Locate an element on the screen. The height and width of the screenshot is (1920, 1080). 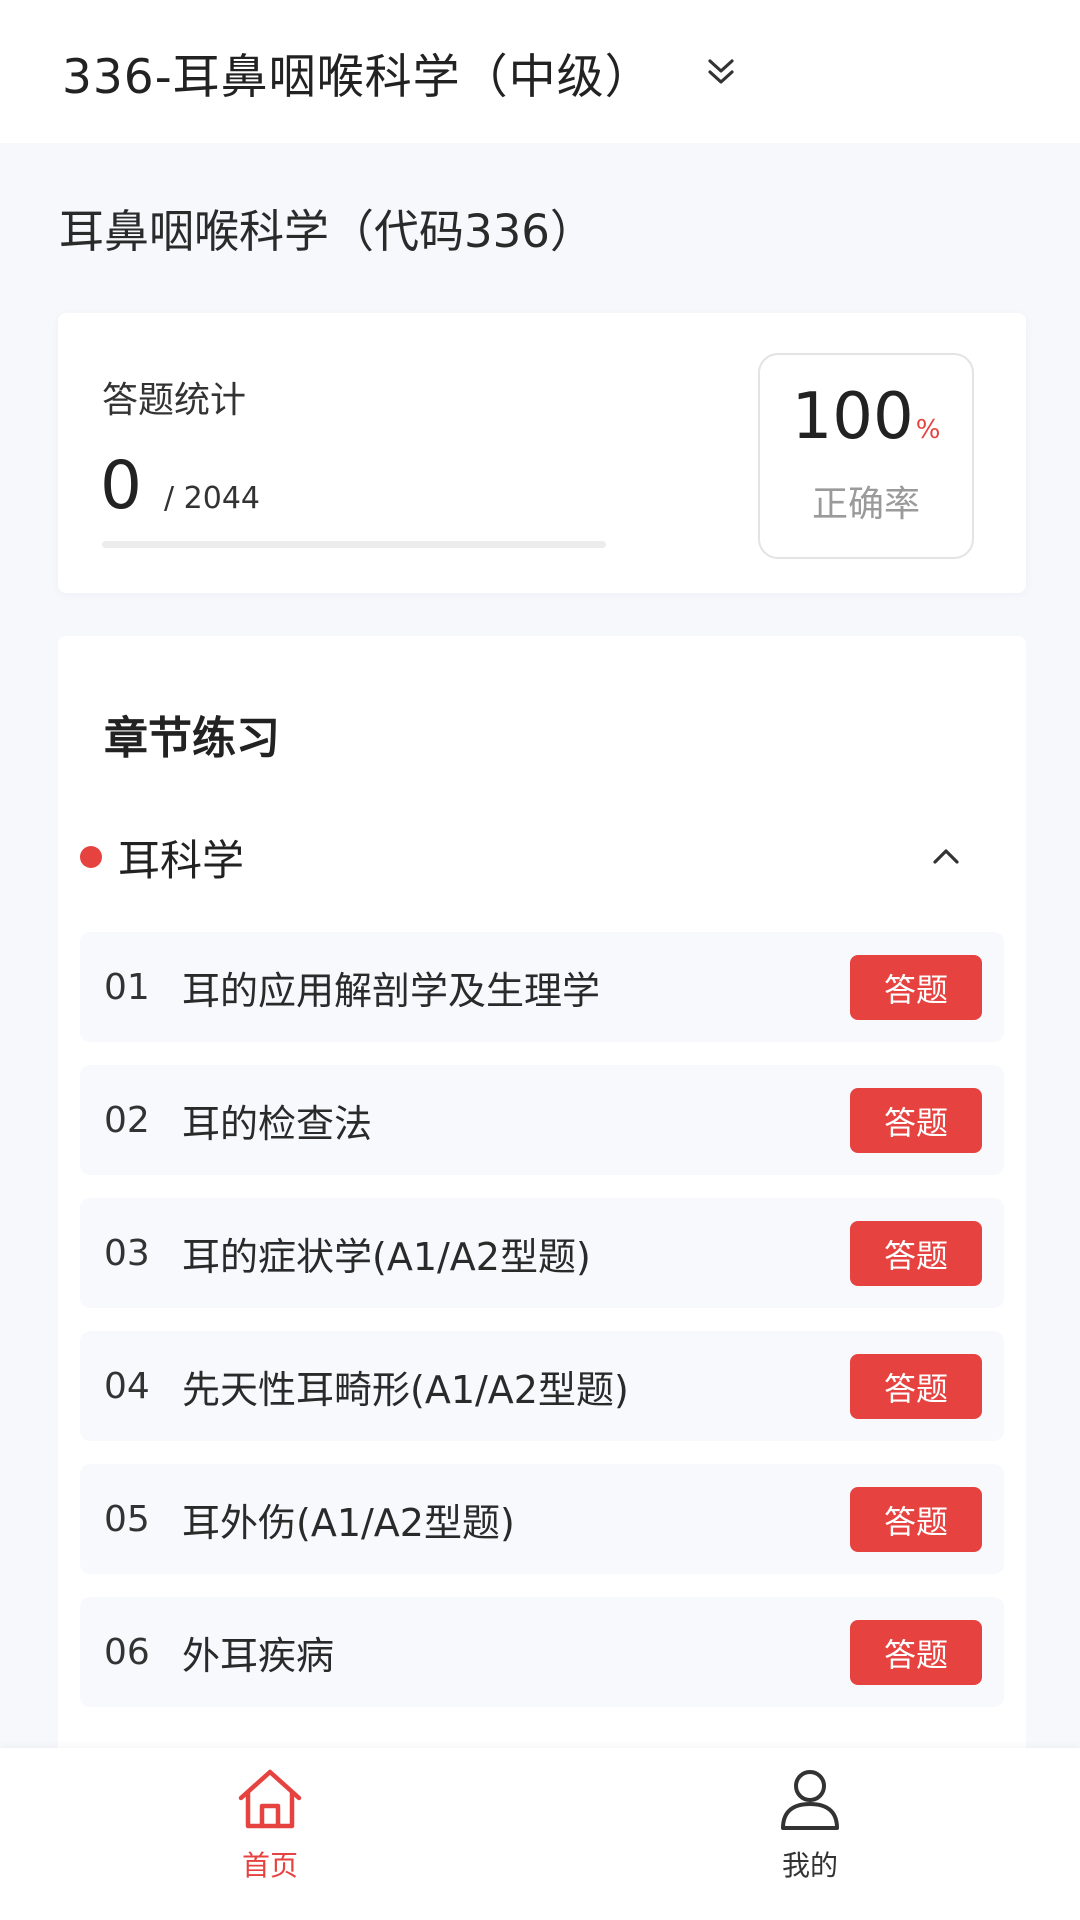
exam-title: 336-耳鼻咽喉科学（中级） is located at coordinates (357, 77).